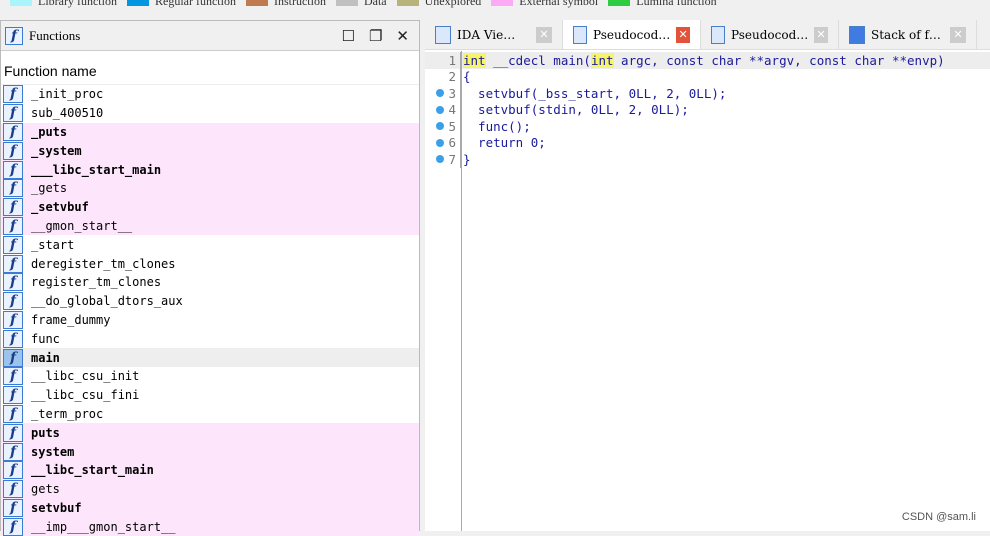  Describe the element at coordinates (452, 159) in the screenshot. I see `line-number: 7` at that location.